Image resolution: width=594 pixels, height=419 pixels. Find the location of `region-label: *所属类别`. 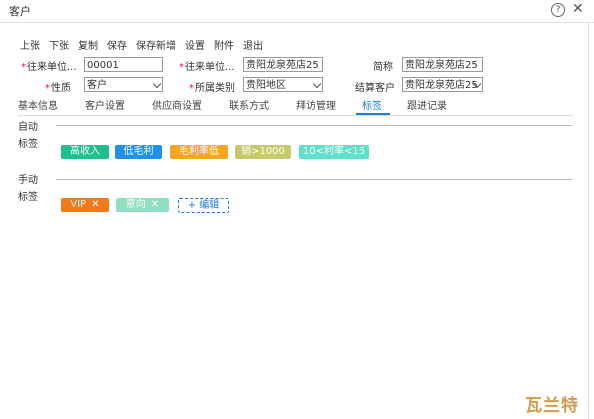

region-label: *所属类别 is located at coordinates (212, 88).